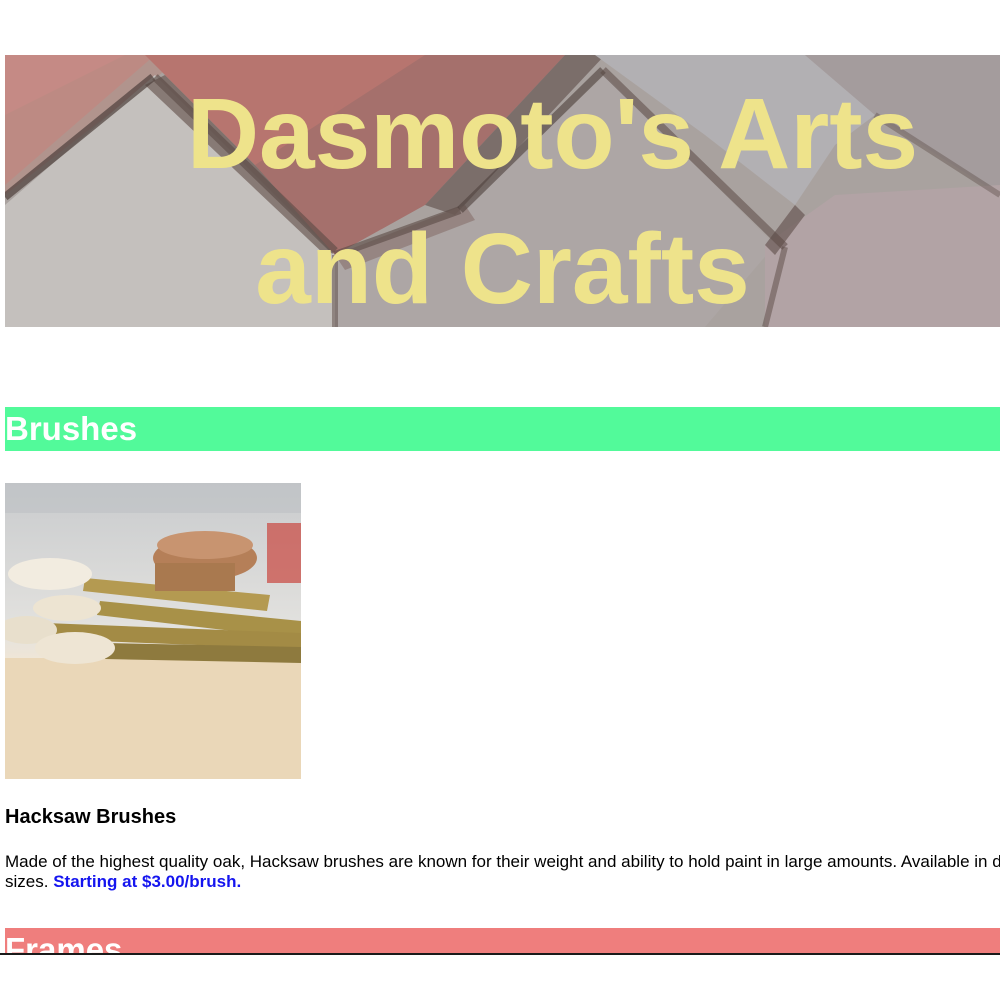 The width and height of the screenshot is (1000, 1000). Describe the element at coordinates (153, 631) in the screenshot. I see `hacksaw-brushes-image` at that location.